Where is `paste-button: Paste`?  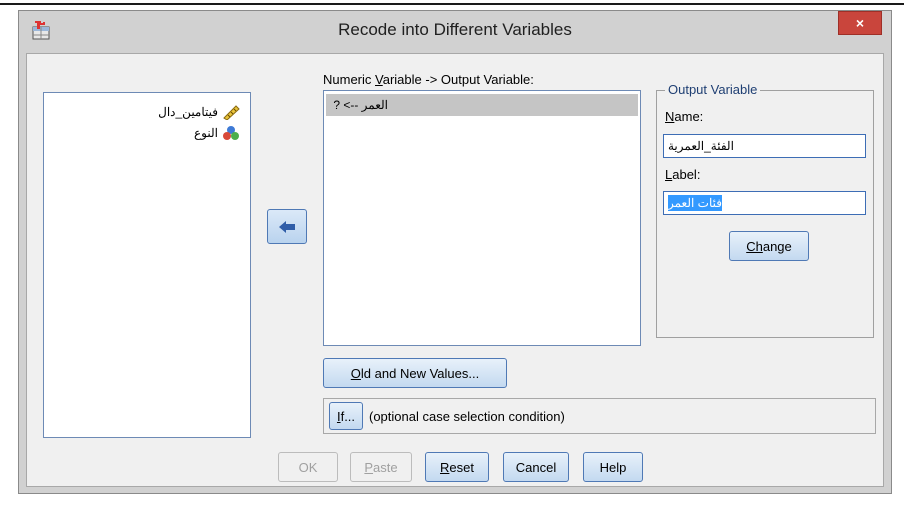
paste-button: Paste is located at coordinates (381, 467).